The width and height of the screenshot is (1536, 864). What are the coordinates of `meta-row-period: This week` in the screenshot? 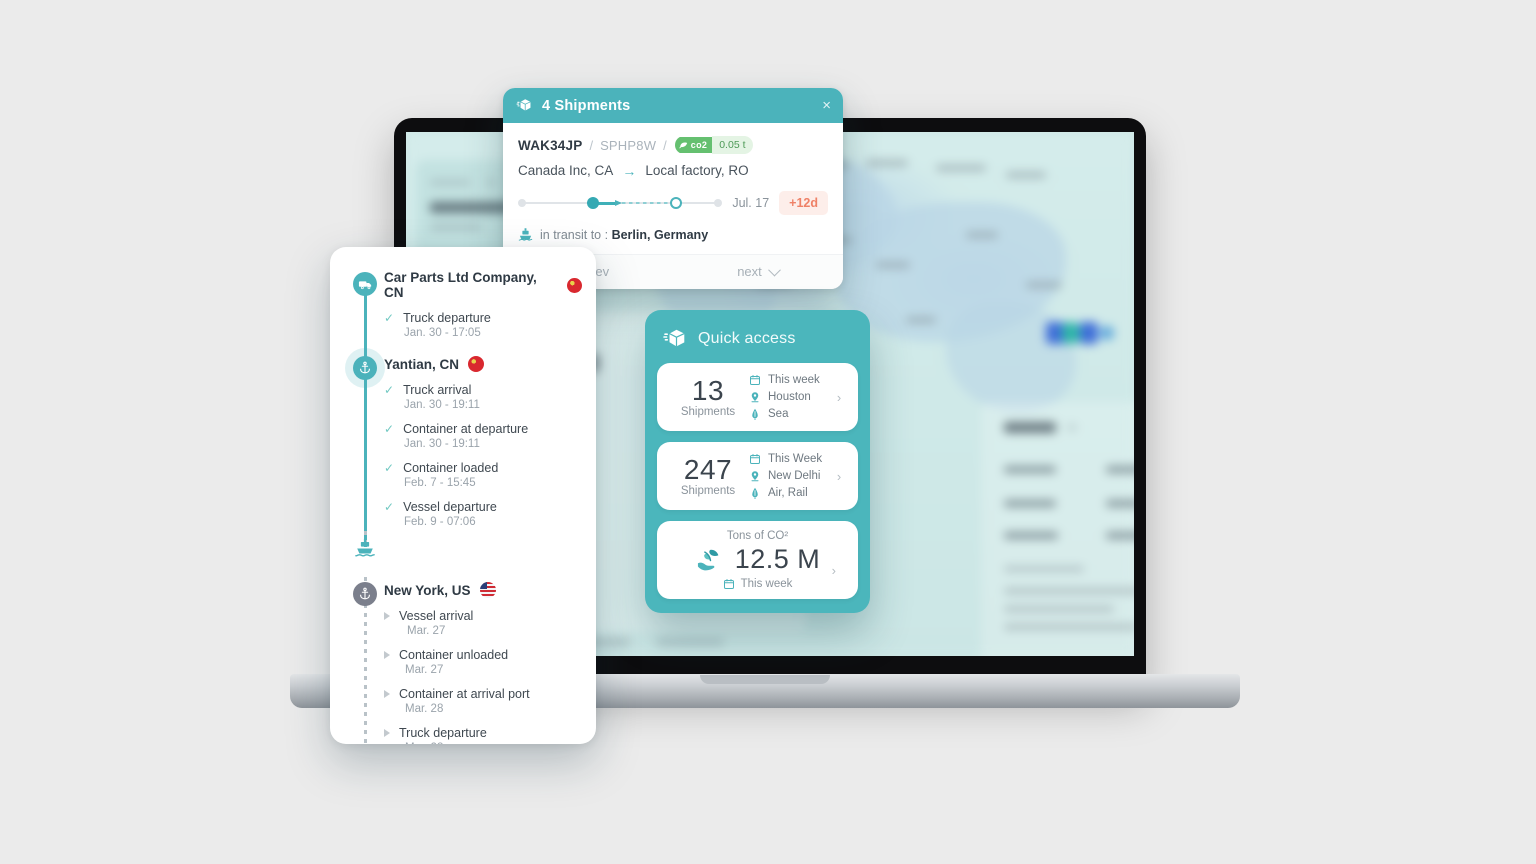 It's located at (789, 380).